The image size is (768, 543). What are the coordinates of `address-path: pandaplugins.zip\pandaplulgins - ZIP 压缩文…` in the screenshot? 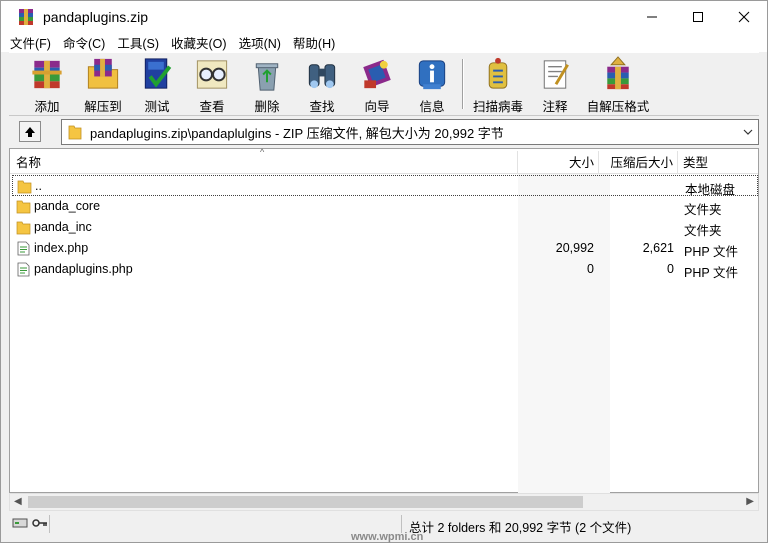 It's located at (297, 133).